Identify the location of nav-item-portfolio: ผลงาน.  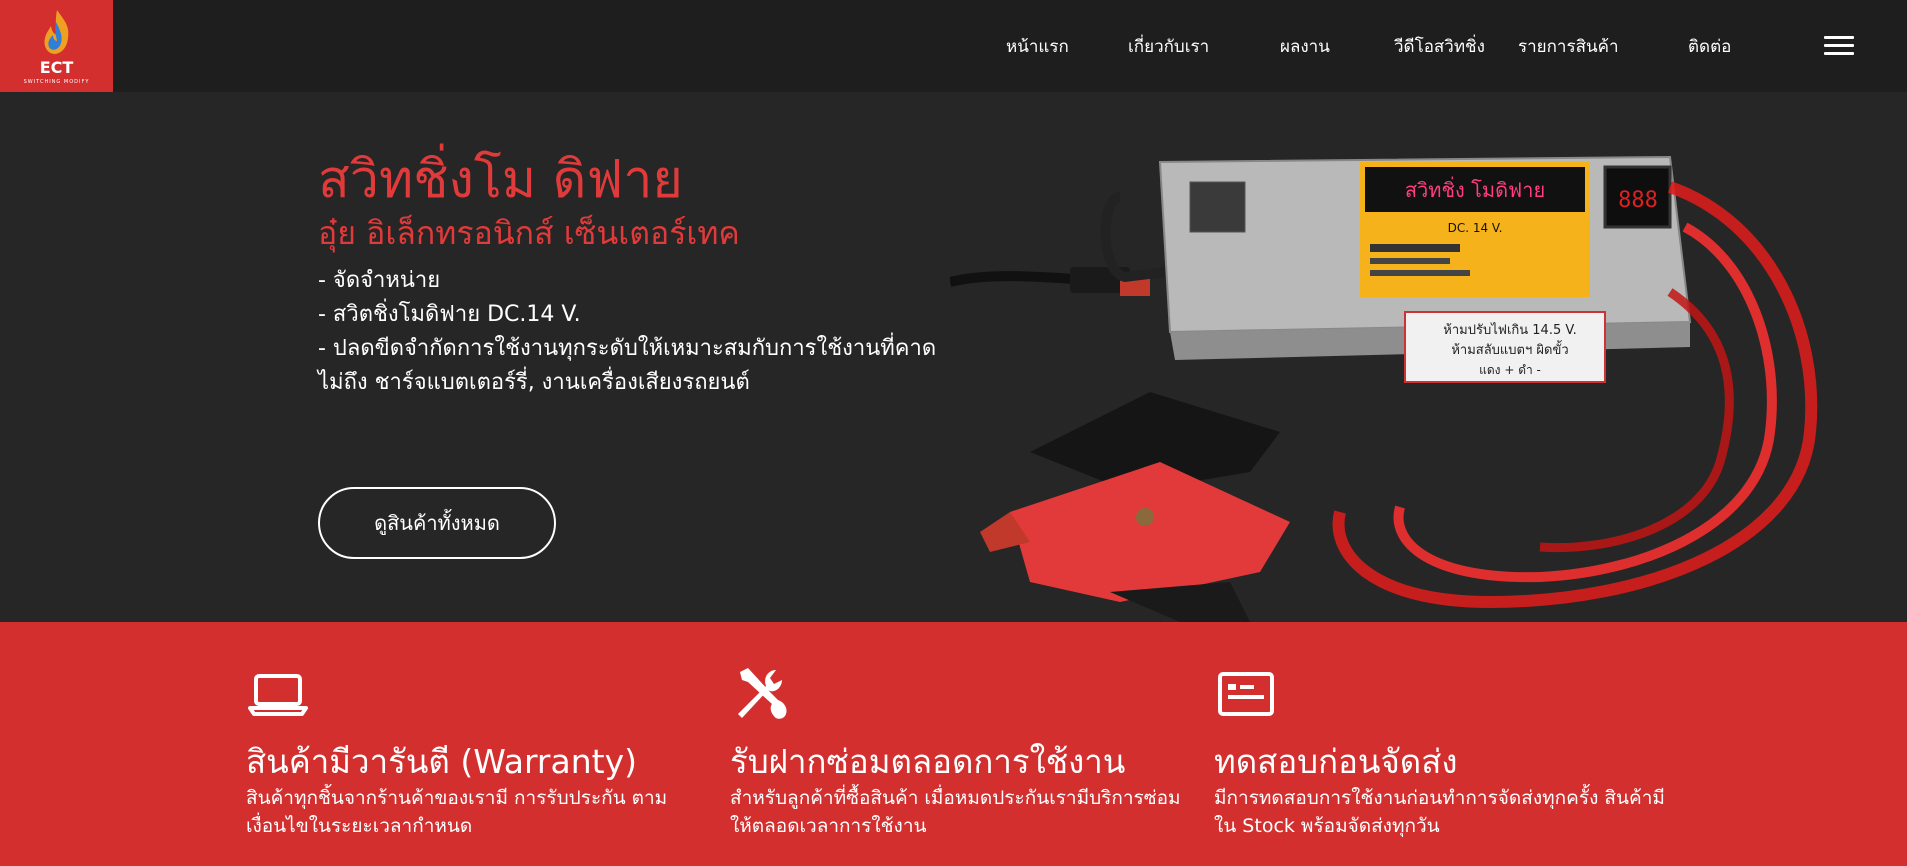
(1305, 46).